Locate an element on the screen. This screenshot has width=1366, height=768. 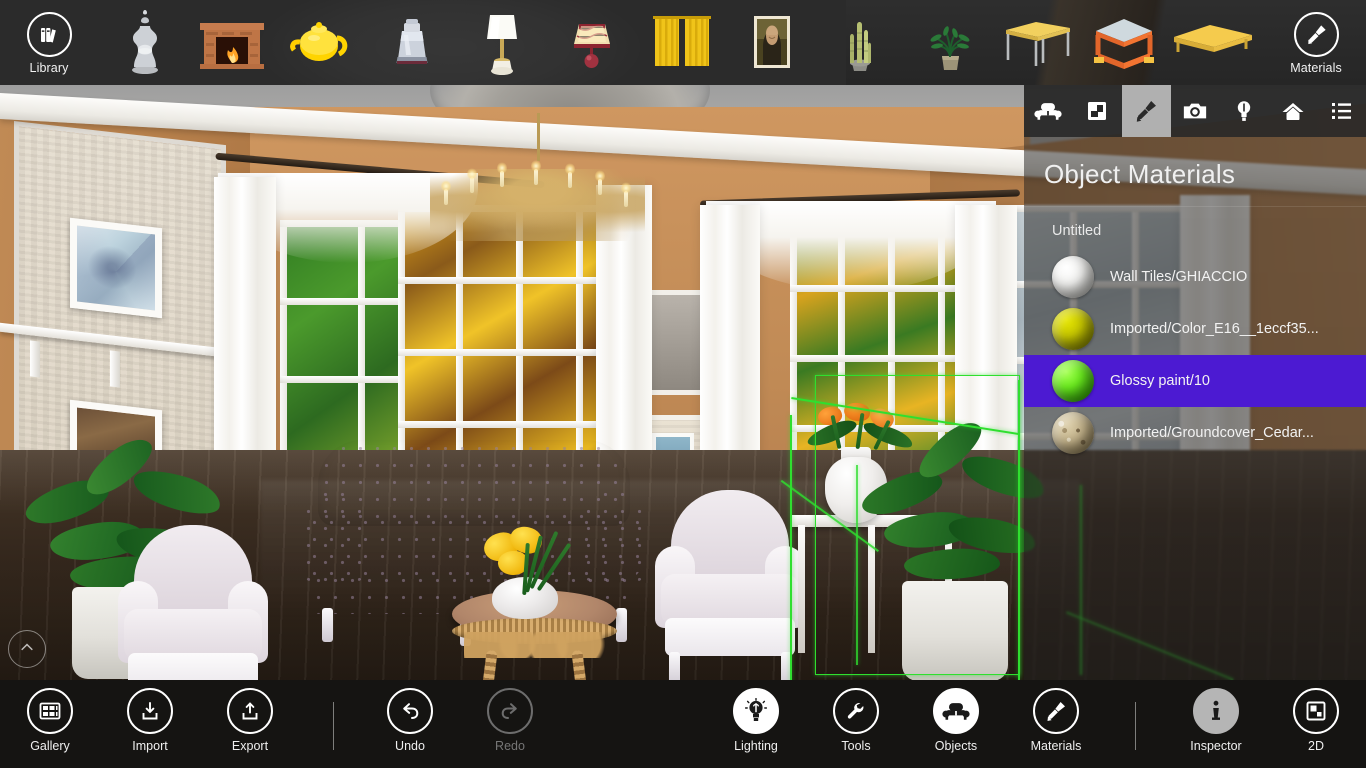
import-label: Import is located at coordinates (150, 746).